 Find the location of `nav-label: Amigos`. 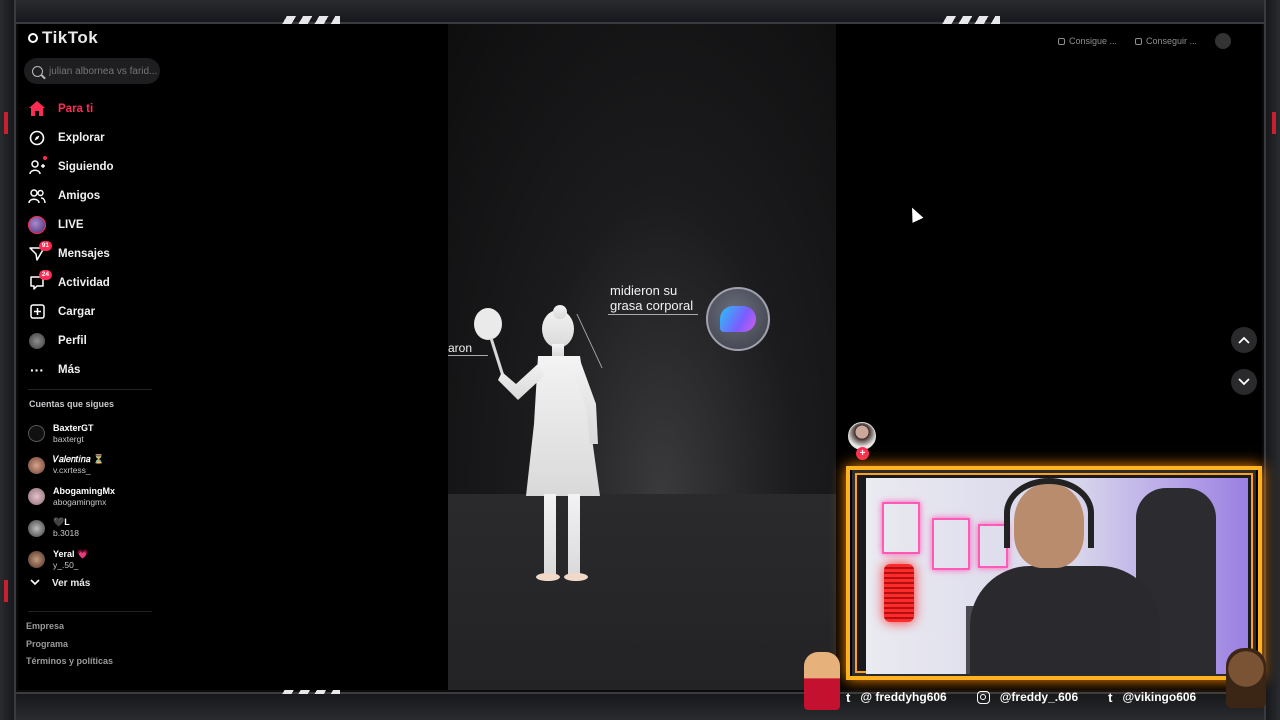

nav-label: Amigos is located at coordinates (79, 195).